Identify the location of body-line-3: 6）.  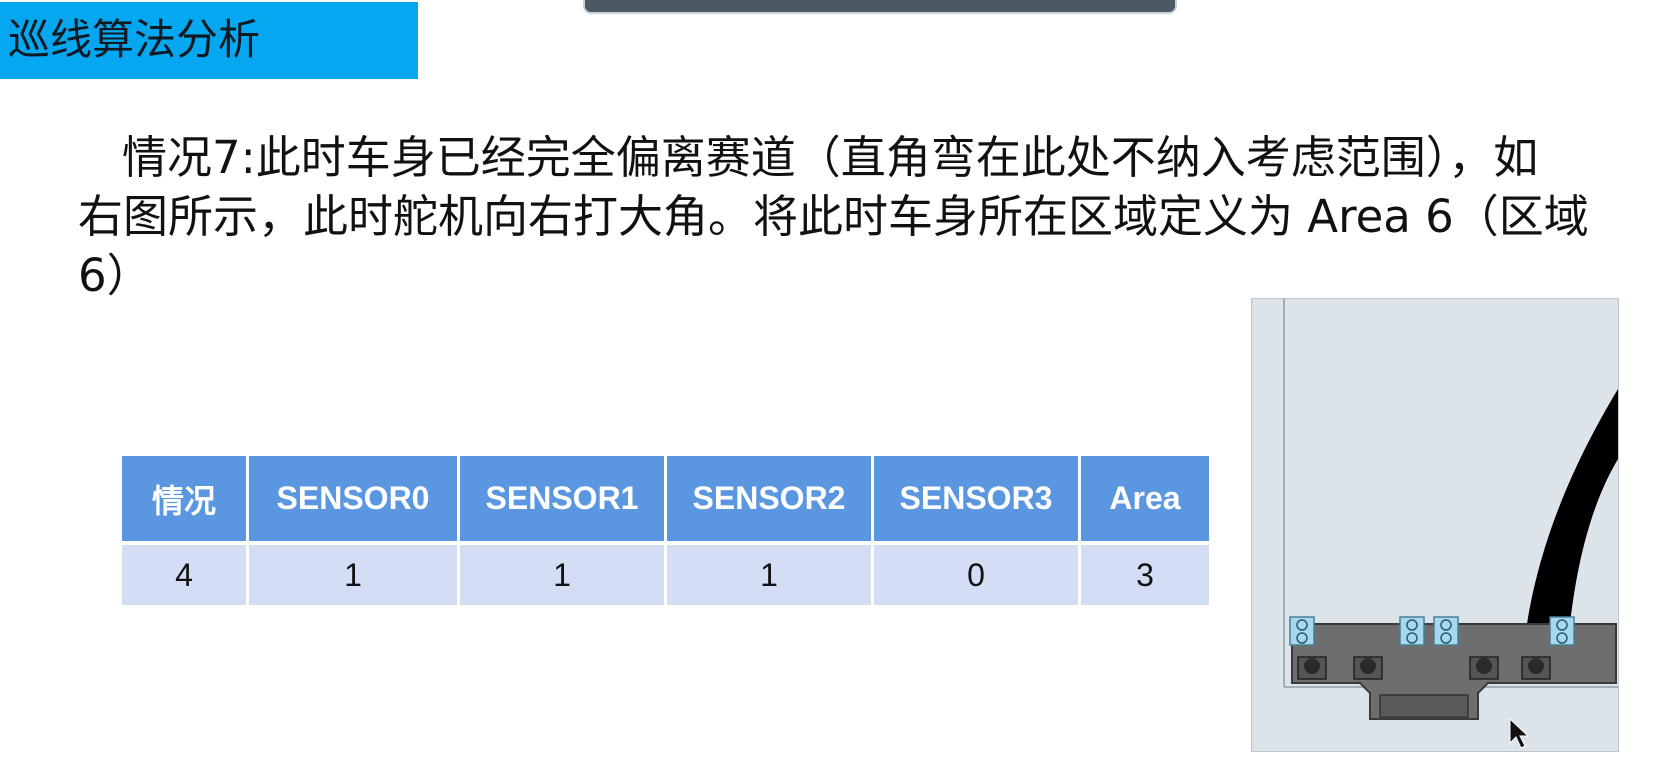
(115, 275).